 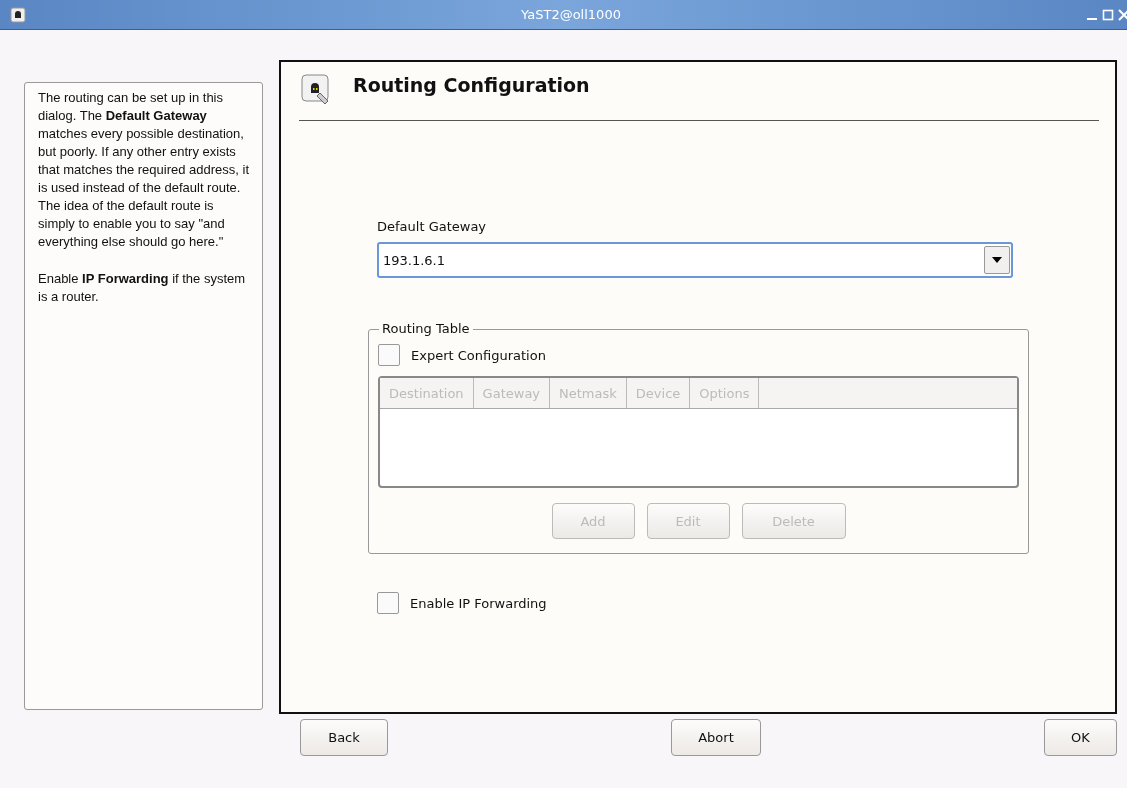 What do you see at coordinates (1080, 737) in the screenshot?
I see `dialog-button: OK` at bounding box center [1080, 737].